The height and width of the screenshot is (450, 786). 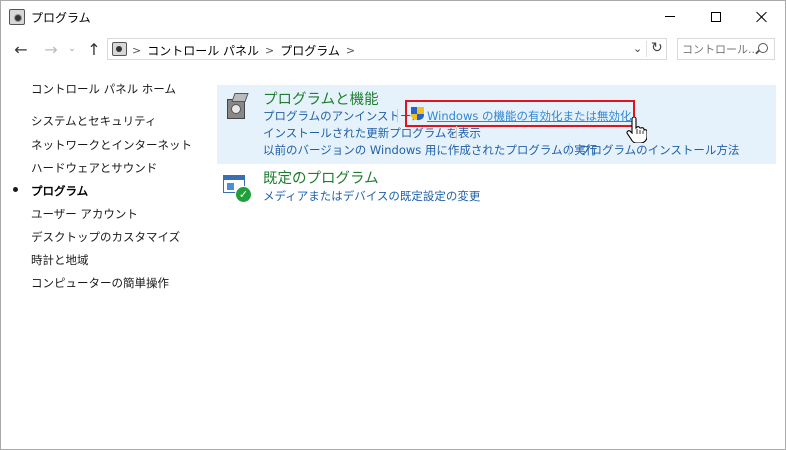 I want to click on close-button, so click(x=762, y=16).